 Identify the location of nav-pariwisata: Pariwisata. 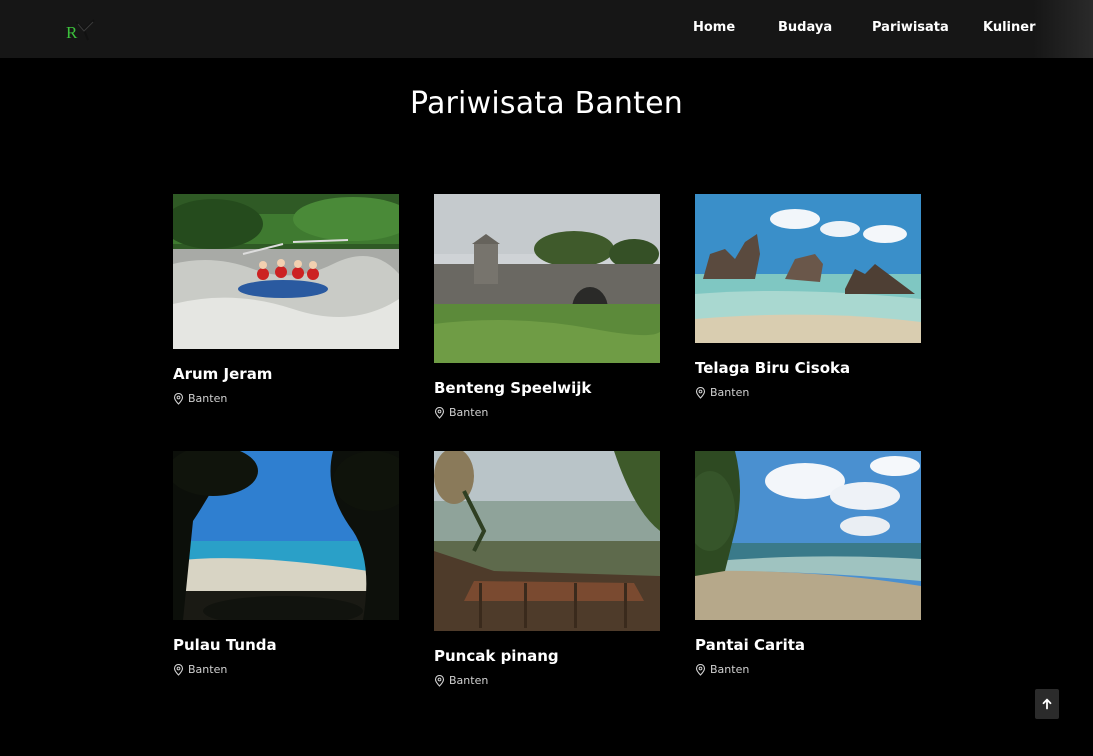
(910, 27).